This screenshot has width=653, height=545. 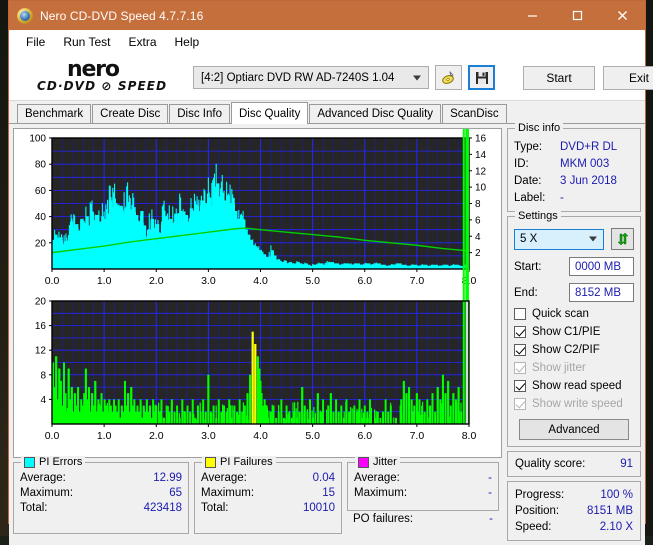 What do you see at coordinates (383, 519) in the screenshot?
I see `po-failures-label: PO failures:` at bounding box center [383, 519].